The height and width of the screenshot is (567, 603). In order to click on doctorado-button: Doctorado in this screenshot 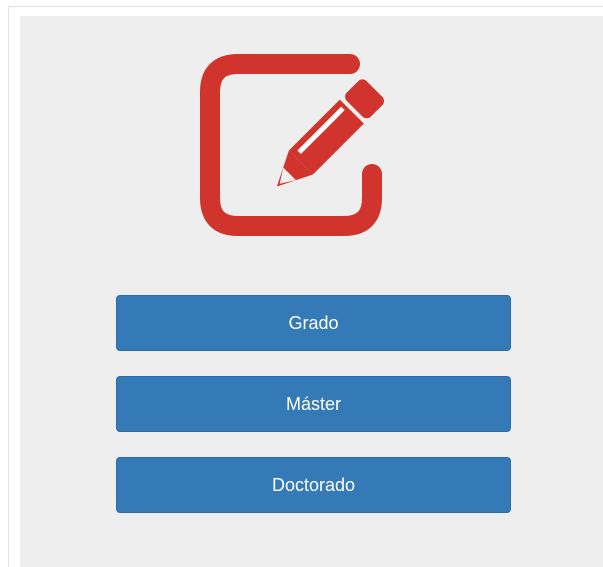, I will do `click(313, 485)`.